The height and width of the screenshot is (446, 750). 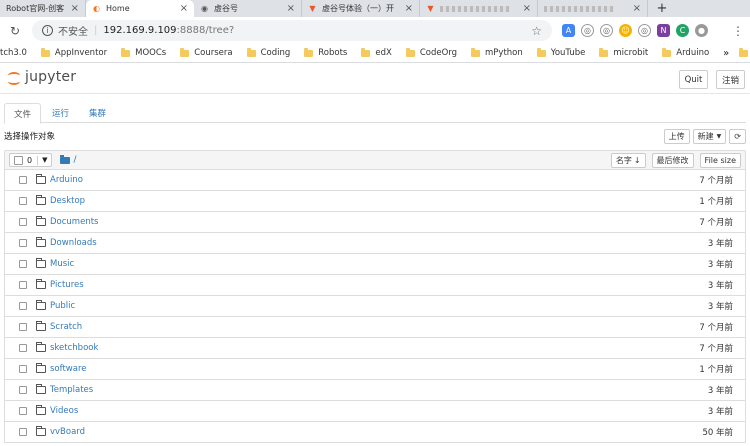 I want to click on tab-running: 运行, so click(x=60, y=113).